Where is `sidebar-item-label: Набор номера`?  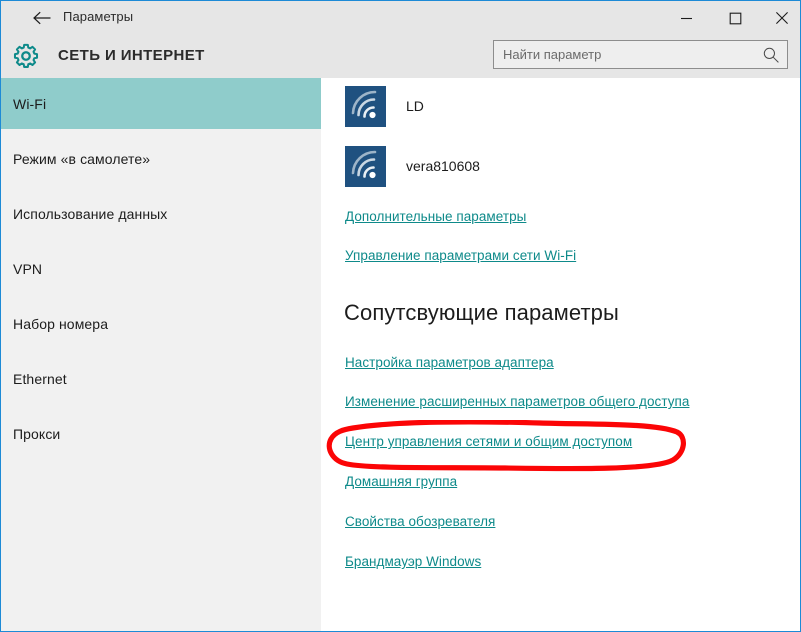 sidebar-item-label: Набор номера is located at coordinates (61, 323).